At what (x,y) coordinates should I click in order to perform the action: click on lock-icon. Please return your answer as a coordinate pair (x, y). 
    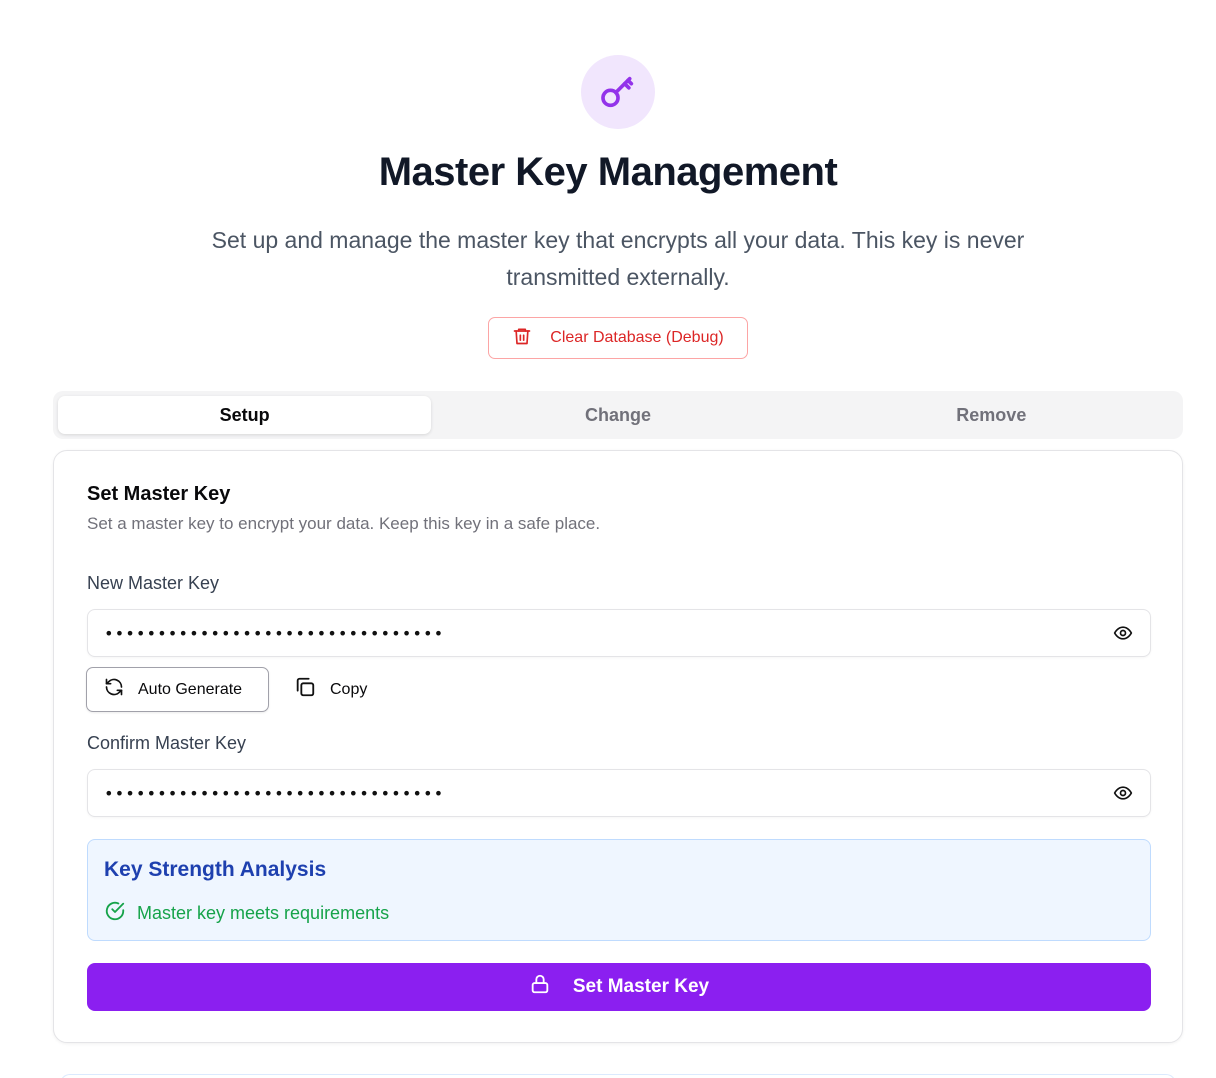
    Looking at the image, I should click on (540, 987).